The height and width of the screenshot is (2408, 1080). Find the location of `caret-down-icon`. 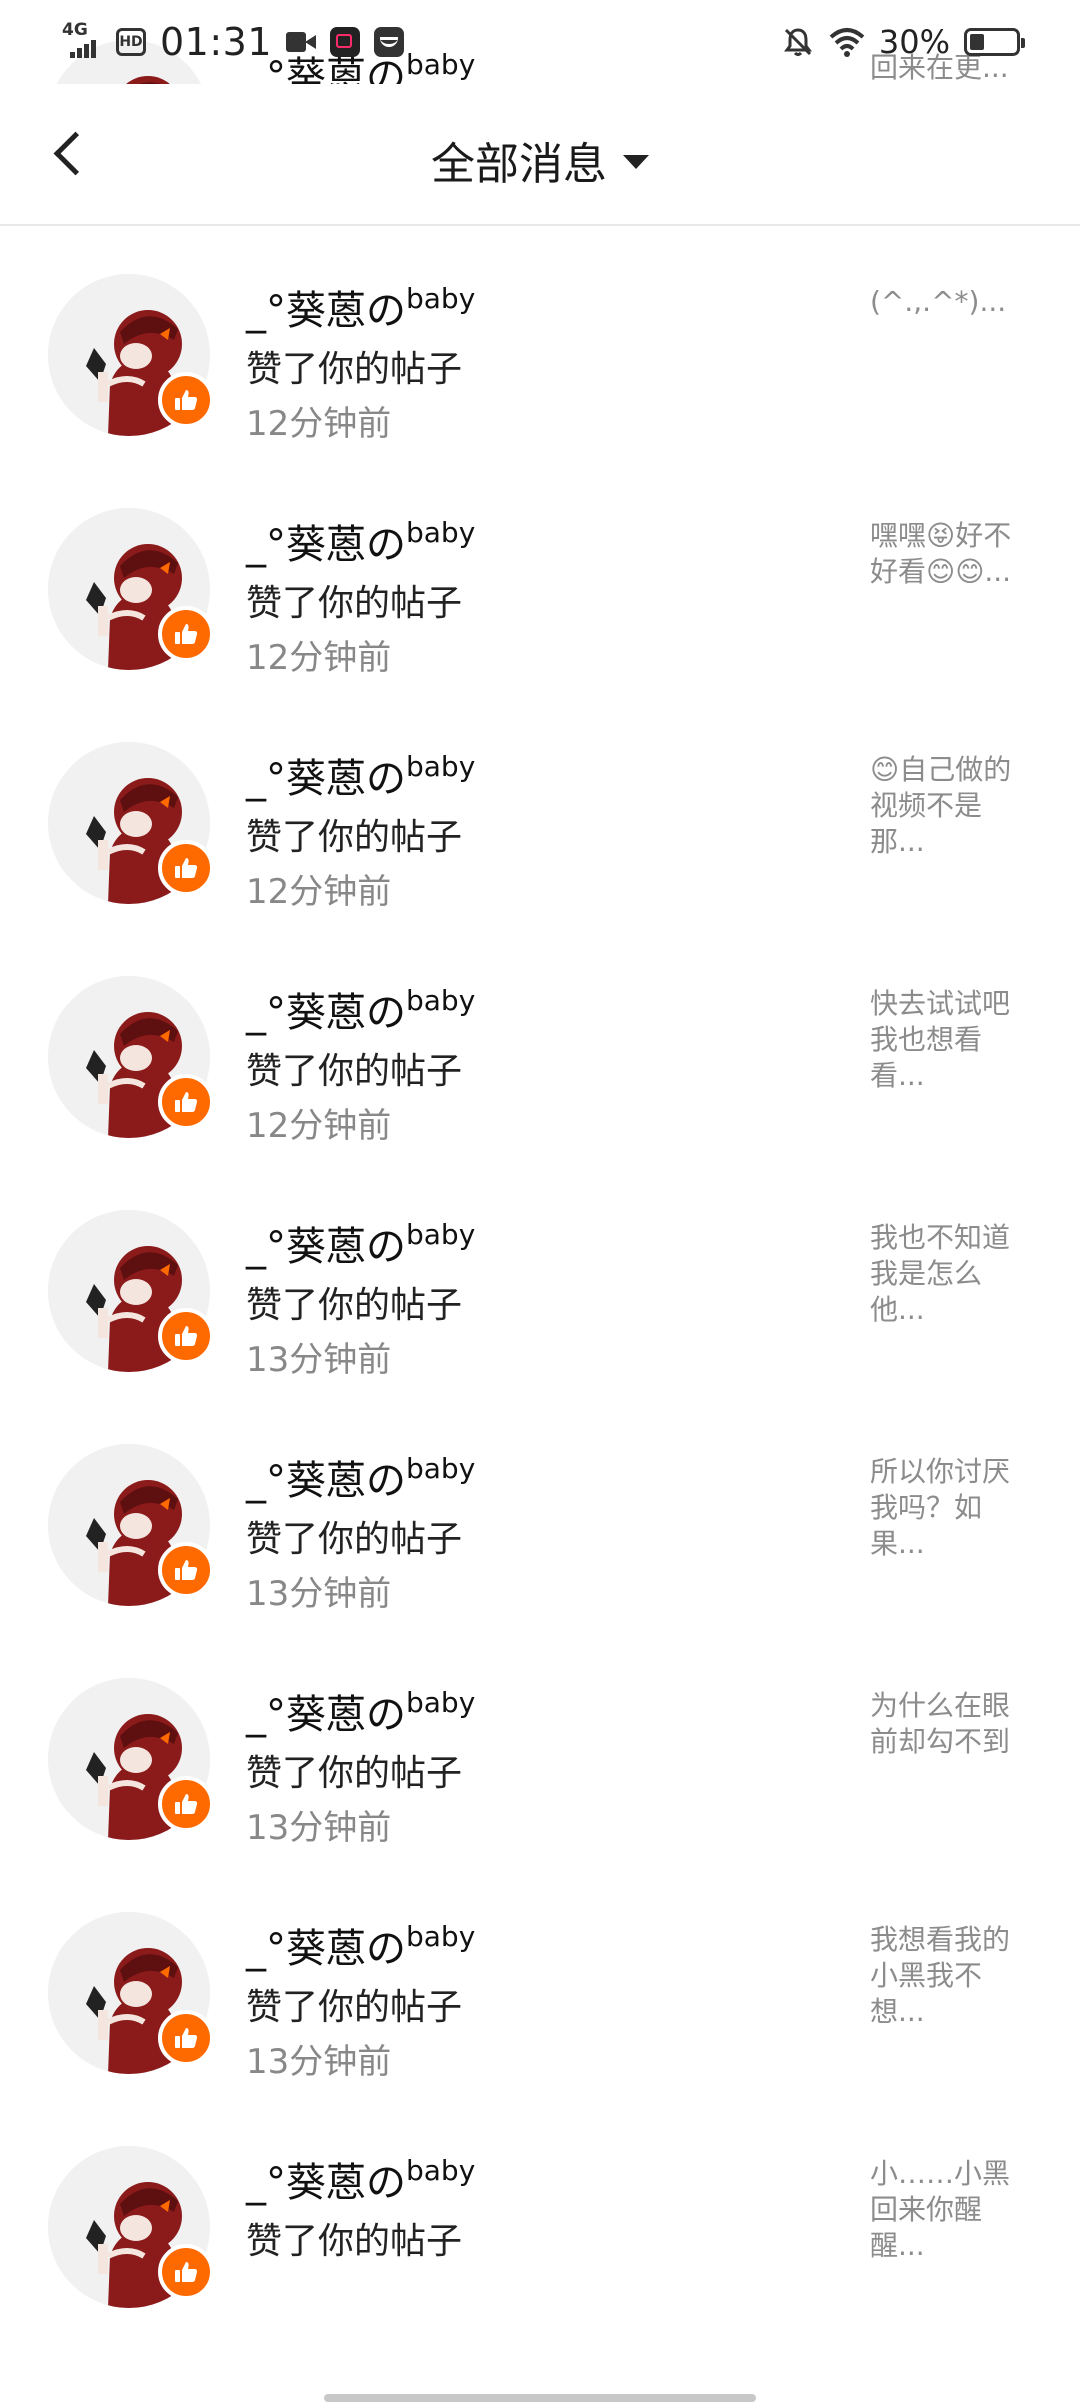

caret-down-icon is located at coordinates (636, 162).